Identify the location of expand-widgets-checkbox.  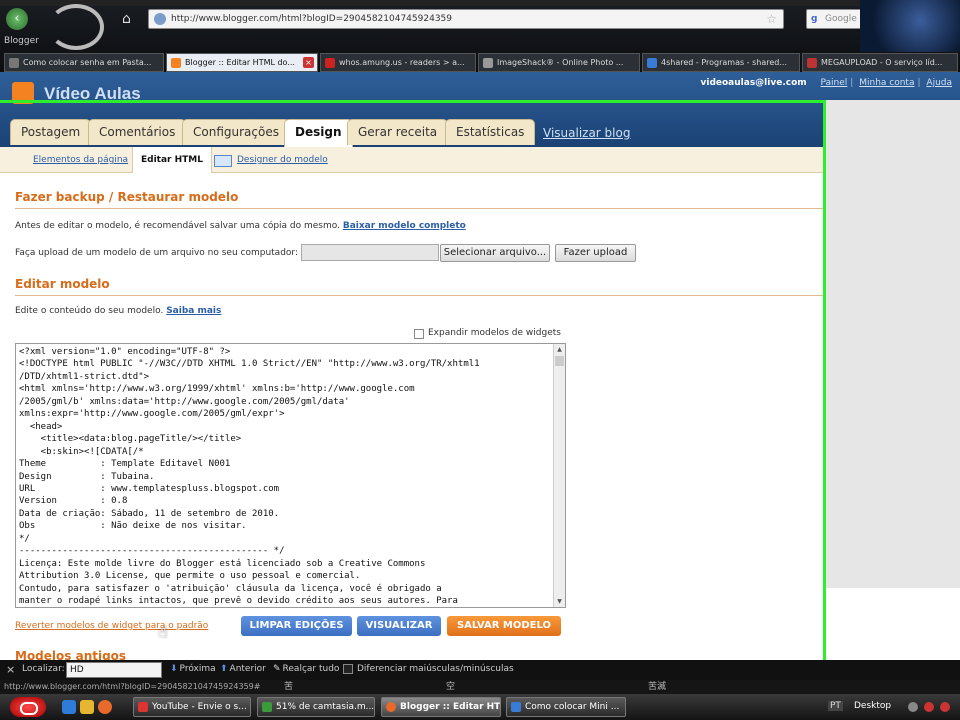
(419, 334).